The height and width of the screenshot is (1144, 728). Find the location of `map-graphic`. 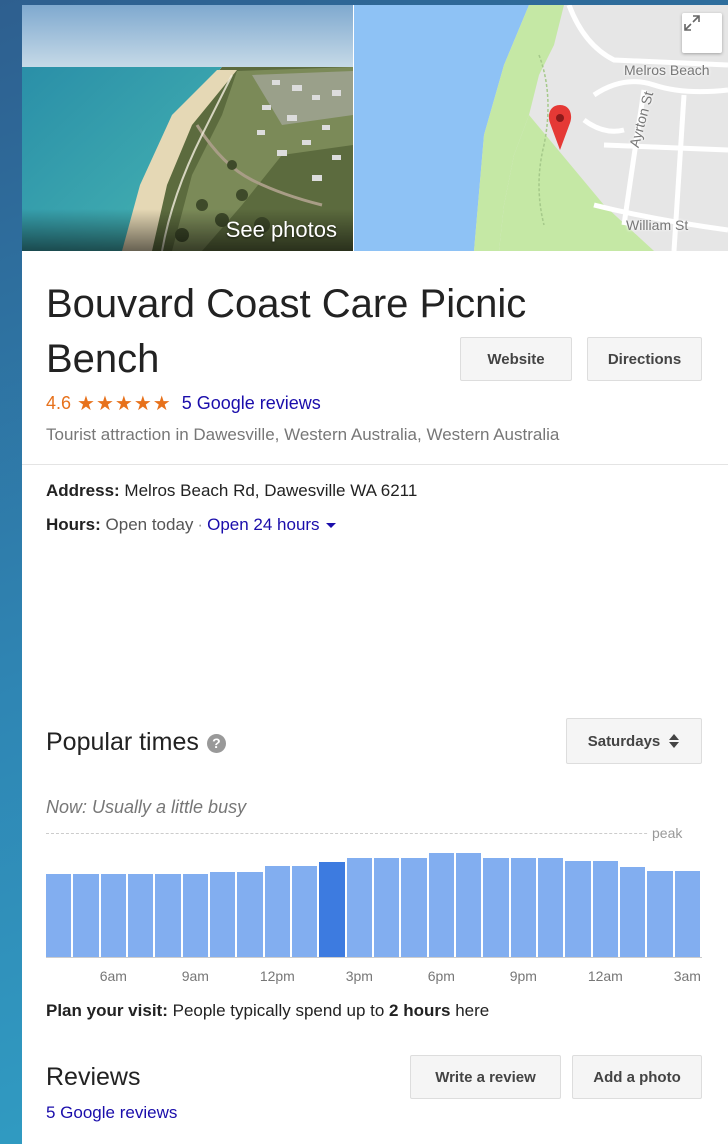

map-graphic is located at coordinates (541, 128).